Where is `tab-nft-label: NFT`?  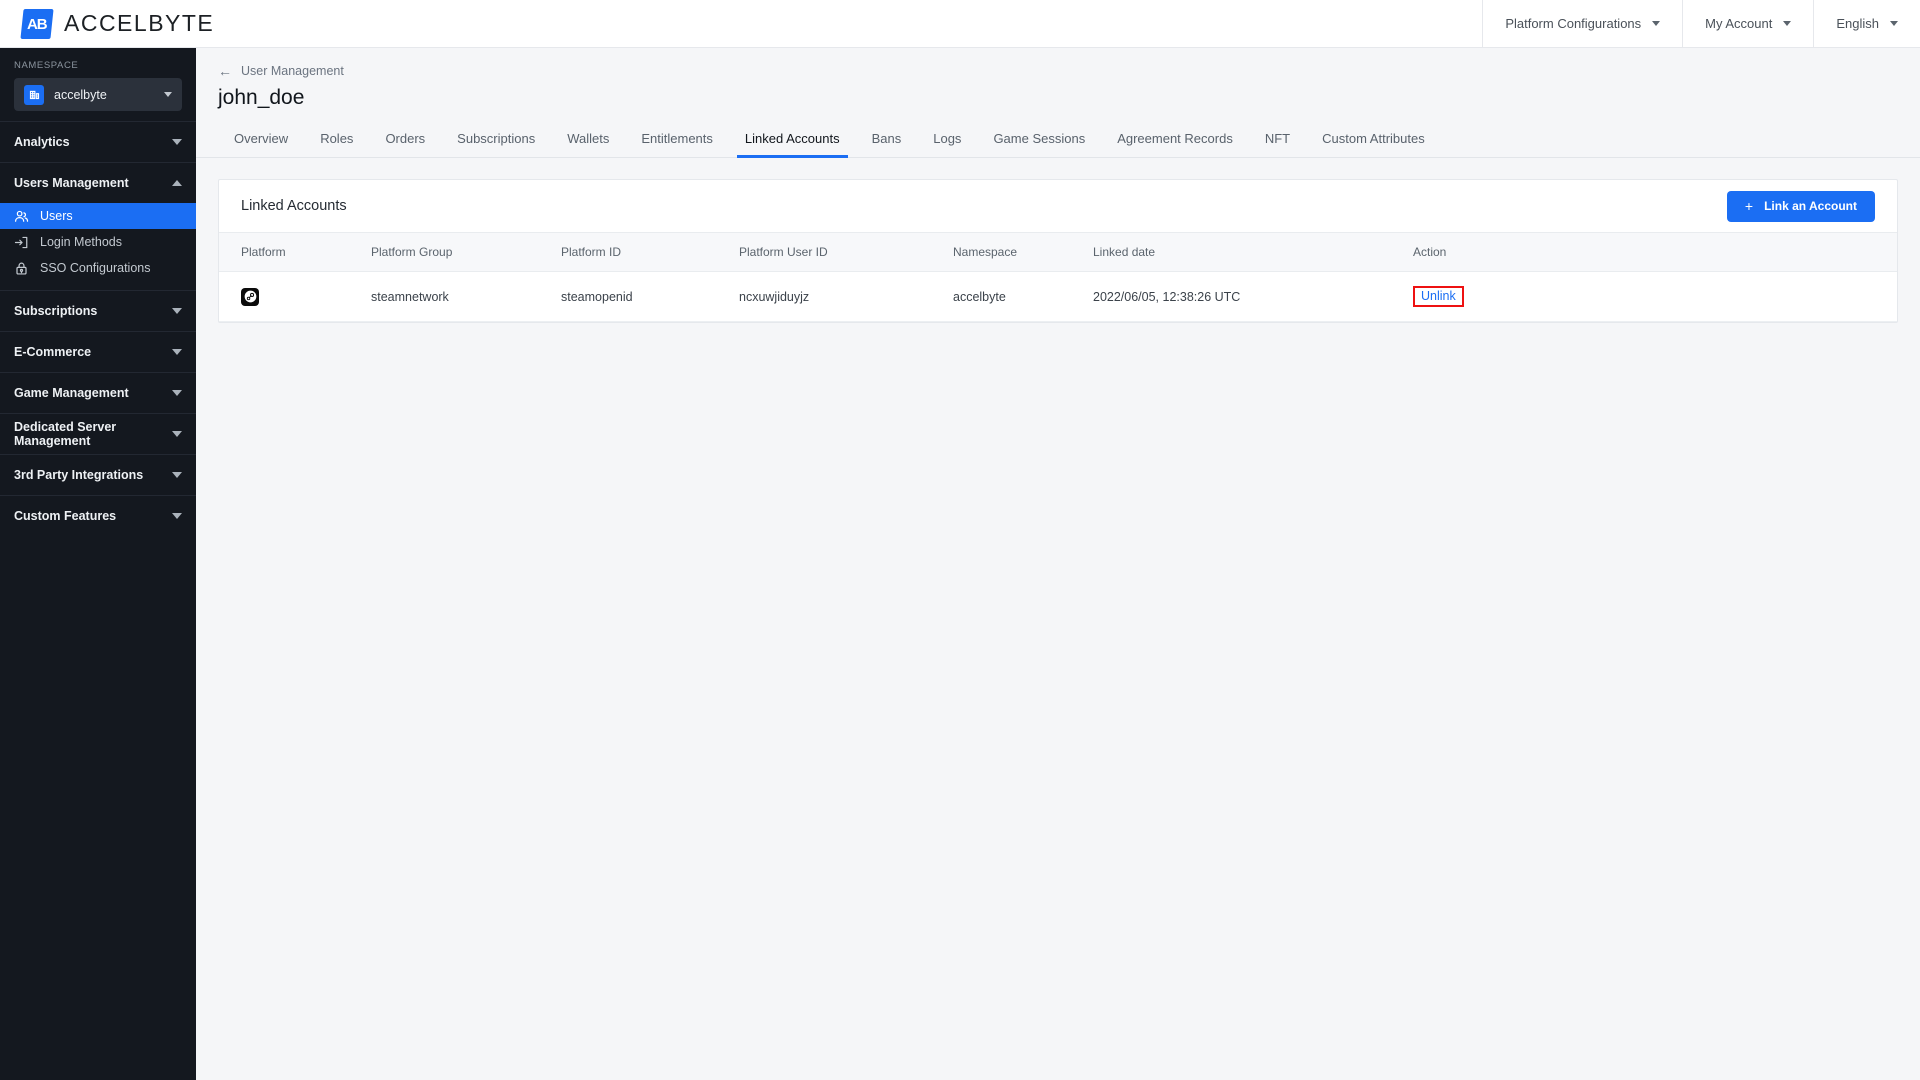 tab-nft-label: NFT is located at coordinates (1277, 138).